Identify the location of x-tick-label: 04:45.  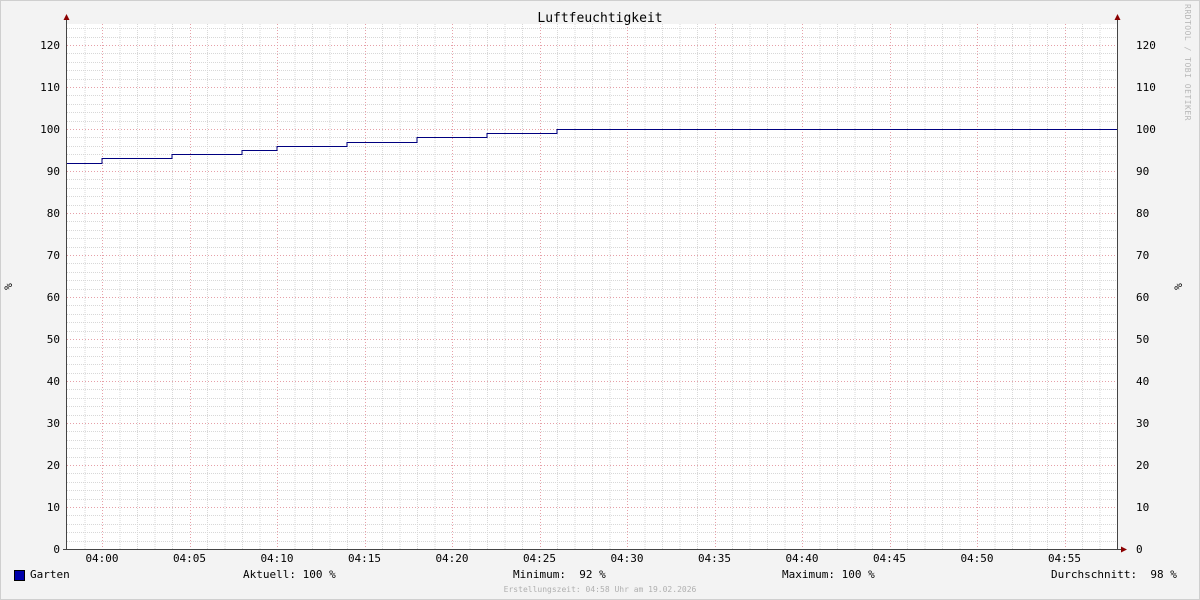
(889, 558).